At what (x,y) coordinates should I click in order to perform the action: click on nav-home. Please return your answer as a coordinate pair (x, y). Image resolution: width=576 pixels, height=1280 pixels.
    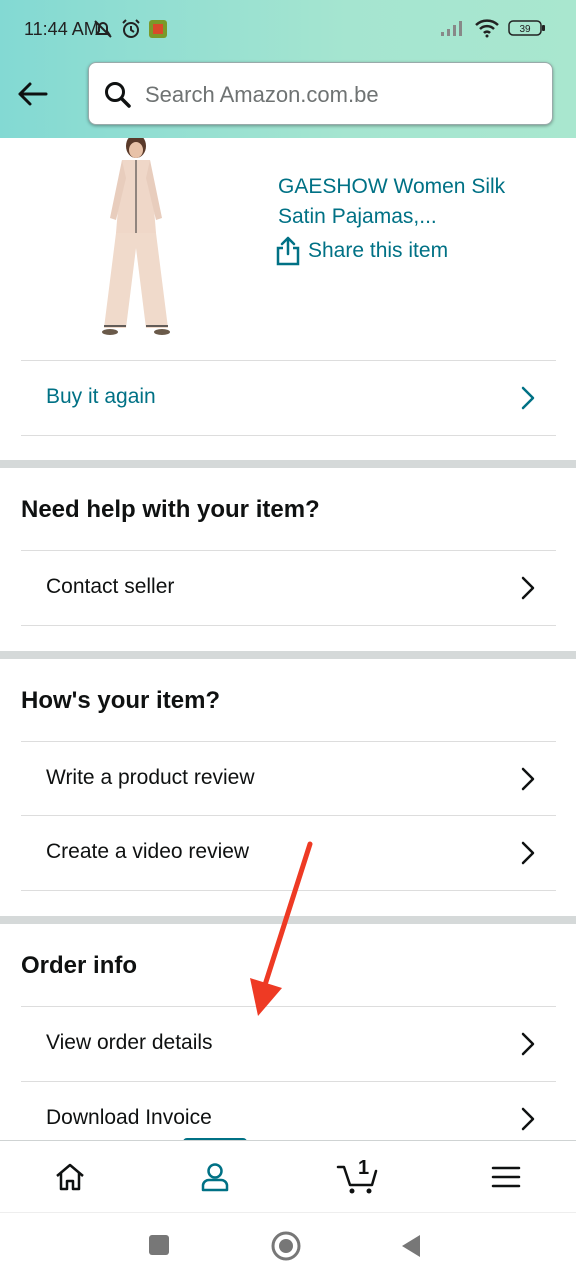
    Looking at the image, I should click on (70, 1177).